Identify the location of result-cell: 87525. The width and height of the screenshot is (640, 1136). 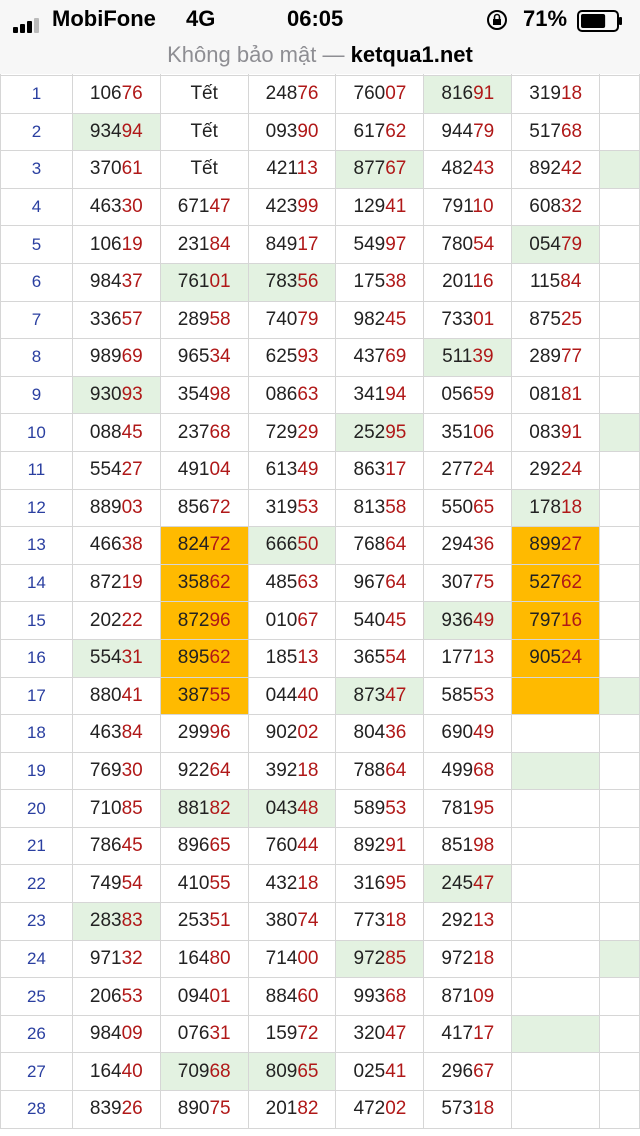
(556, 320).